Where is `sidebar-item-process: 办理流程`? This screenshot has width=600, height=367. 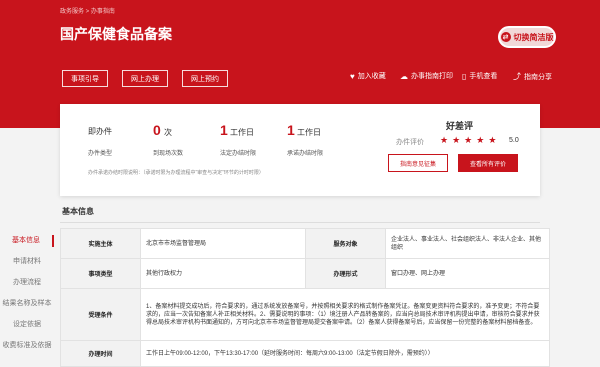 sidebar-item-process: 办理流程 is located at coordinates (27, 282).